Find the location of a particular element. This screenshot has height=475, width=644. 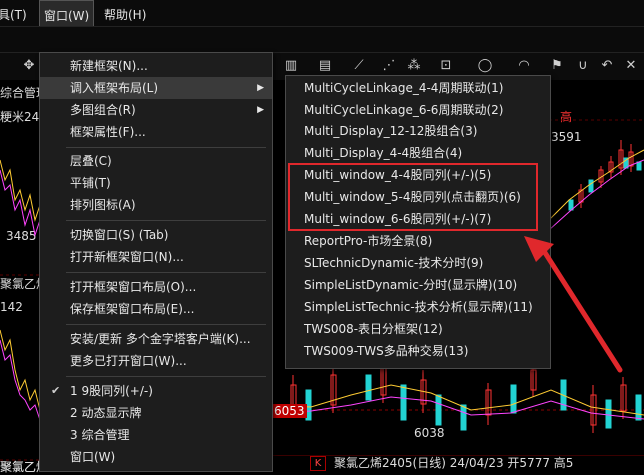

menu-item-switch-window: 切换窗口(S) (Tab) is located at coordinates (156, 235).